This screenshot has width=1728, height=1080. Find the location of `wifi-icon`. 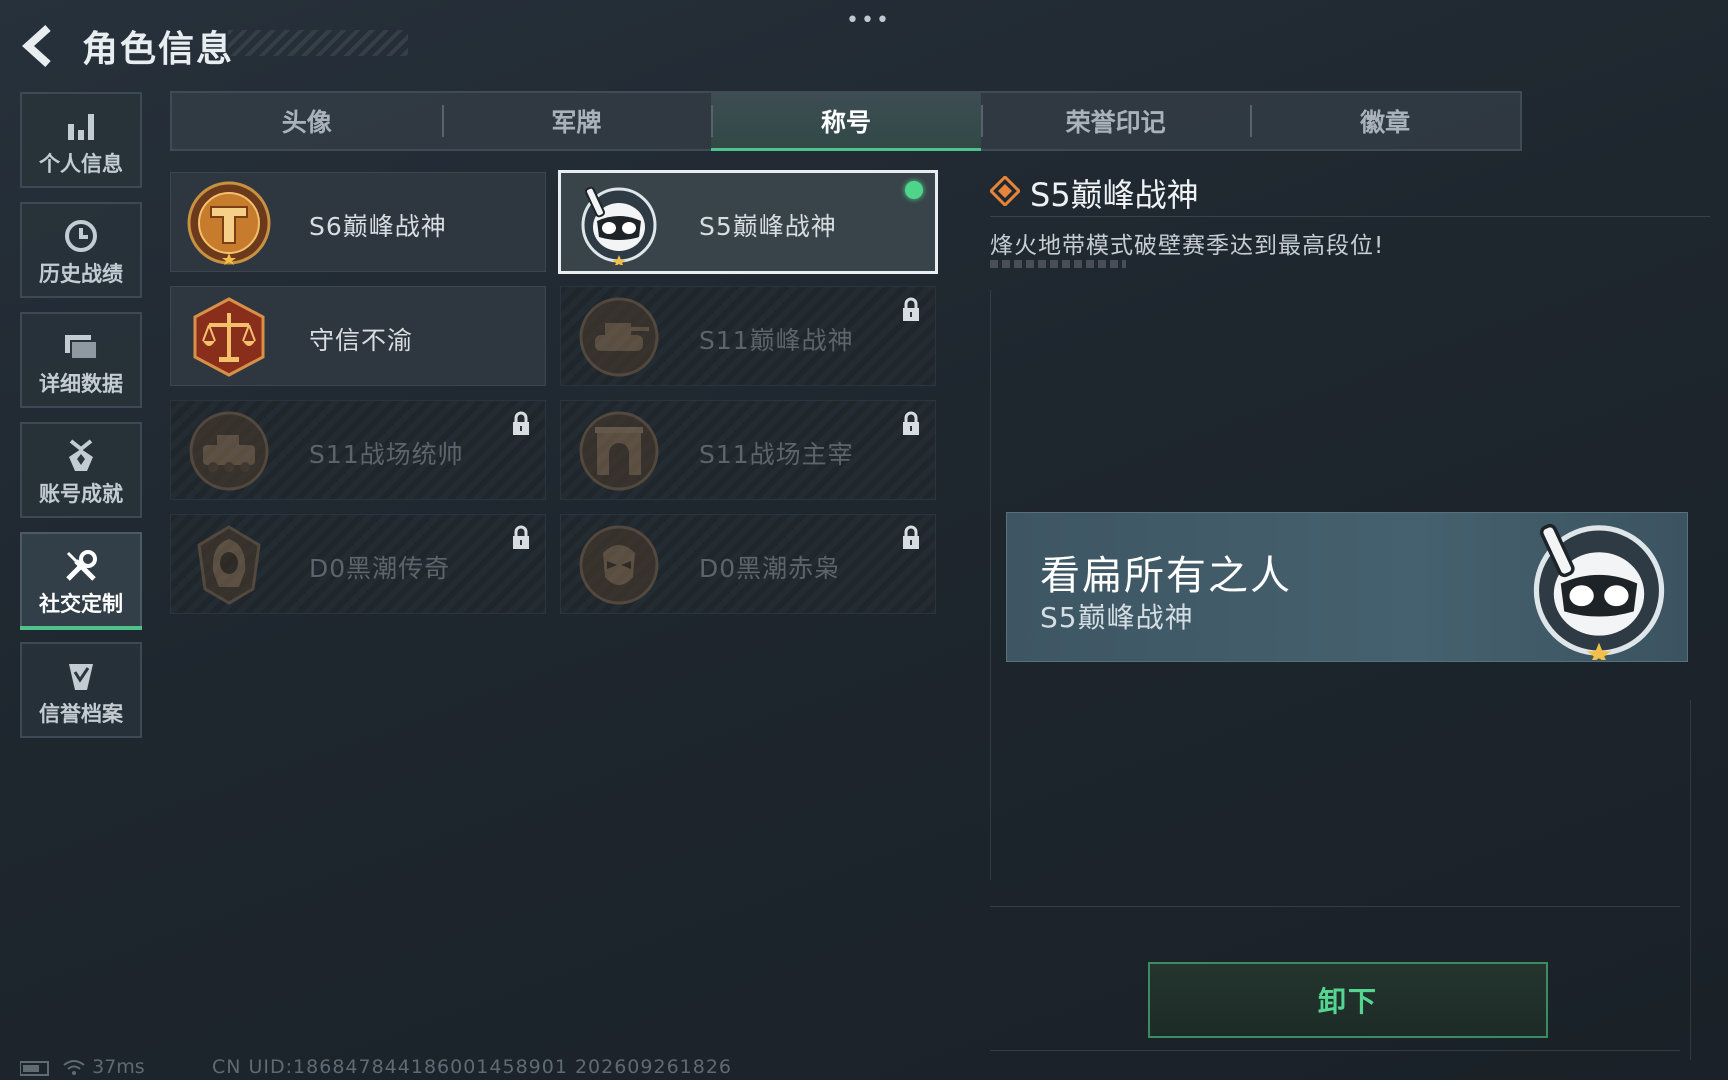

wifi-icon is located at coordinates (74, 1067).